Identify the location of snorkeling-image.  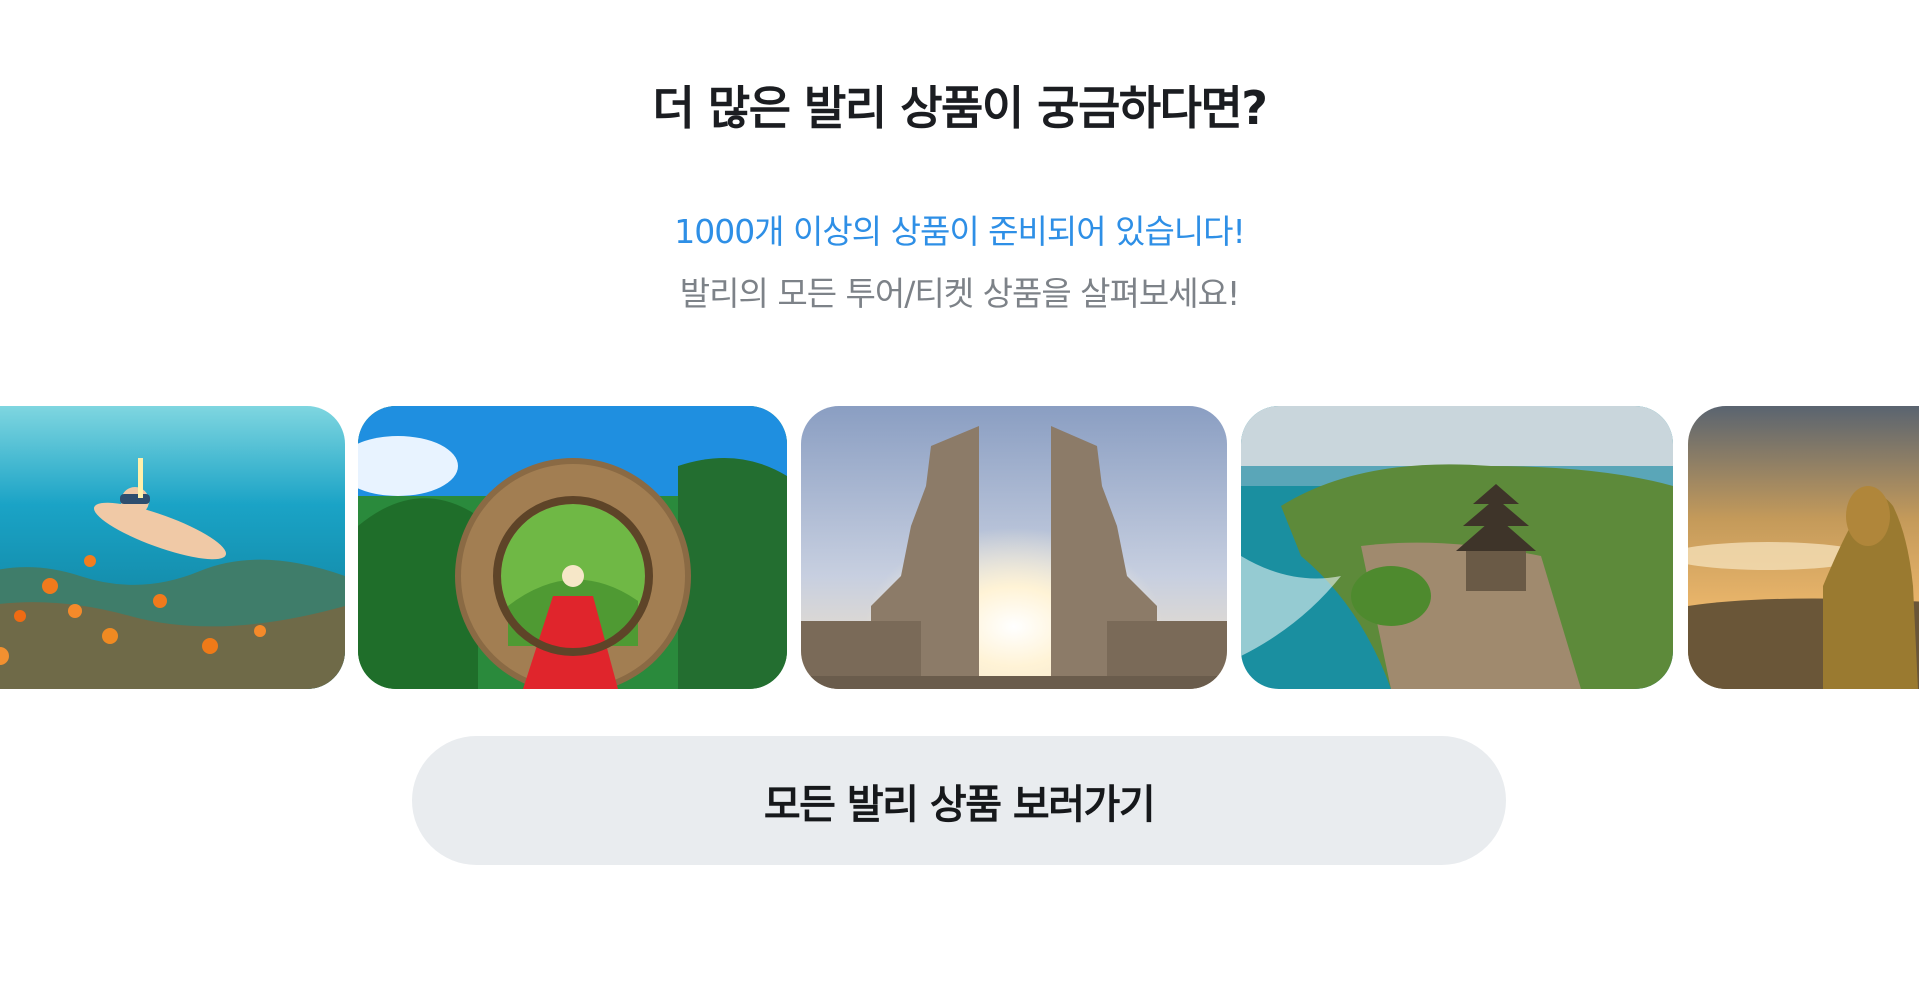
(172, 547).